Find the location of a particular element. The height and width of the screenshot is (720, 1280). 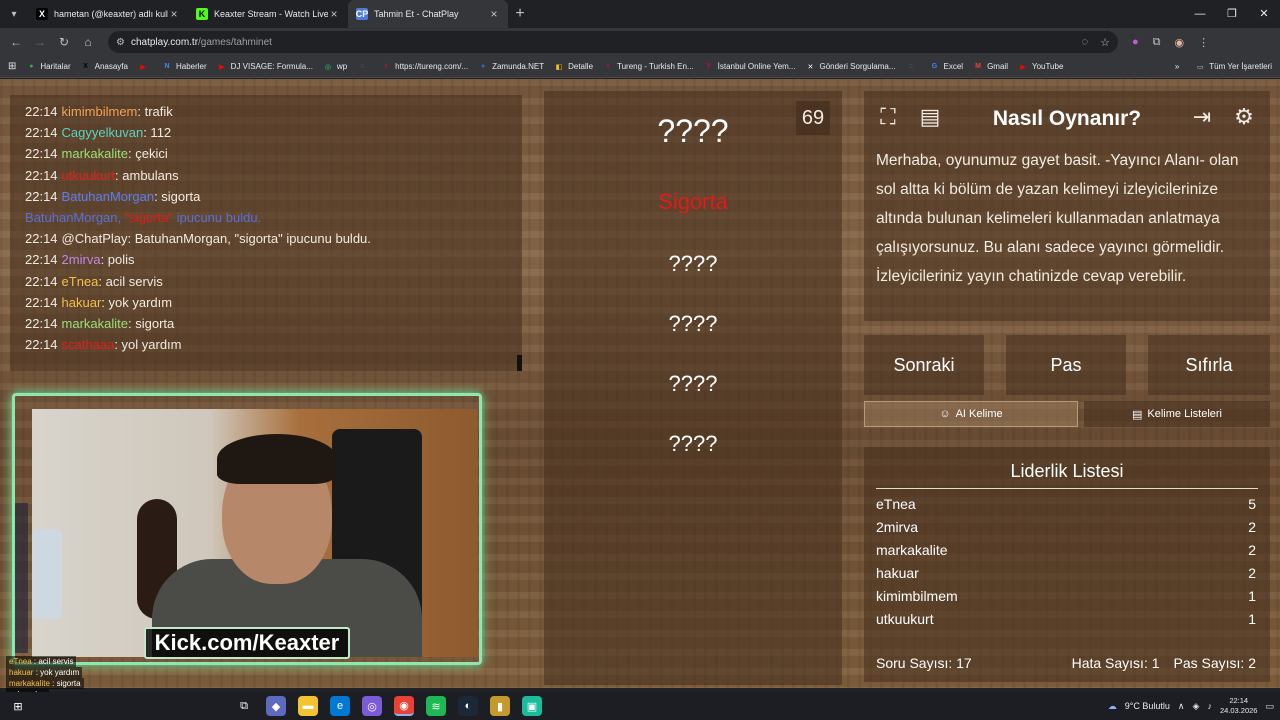

chat-username: @ChatPlay is located at coordinates (95, 238).